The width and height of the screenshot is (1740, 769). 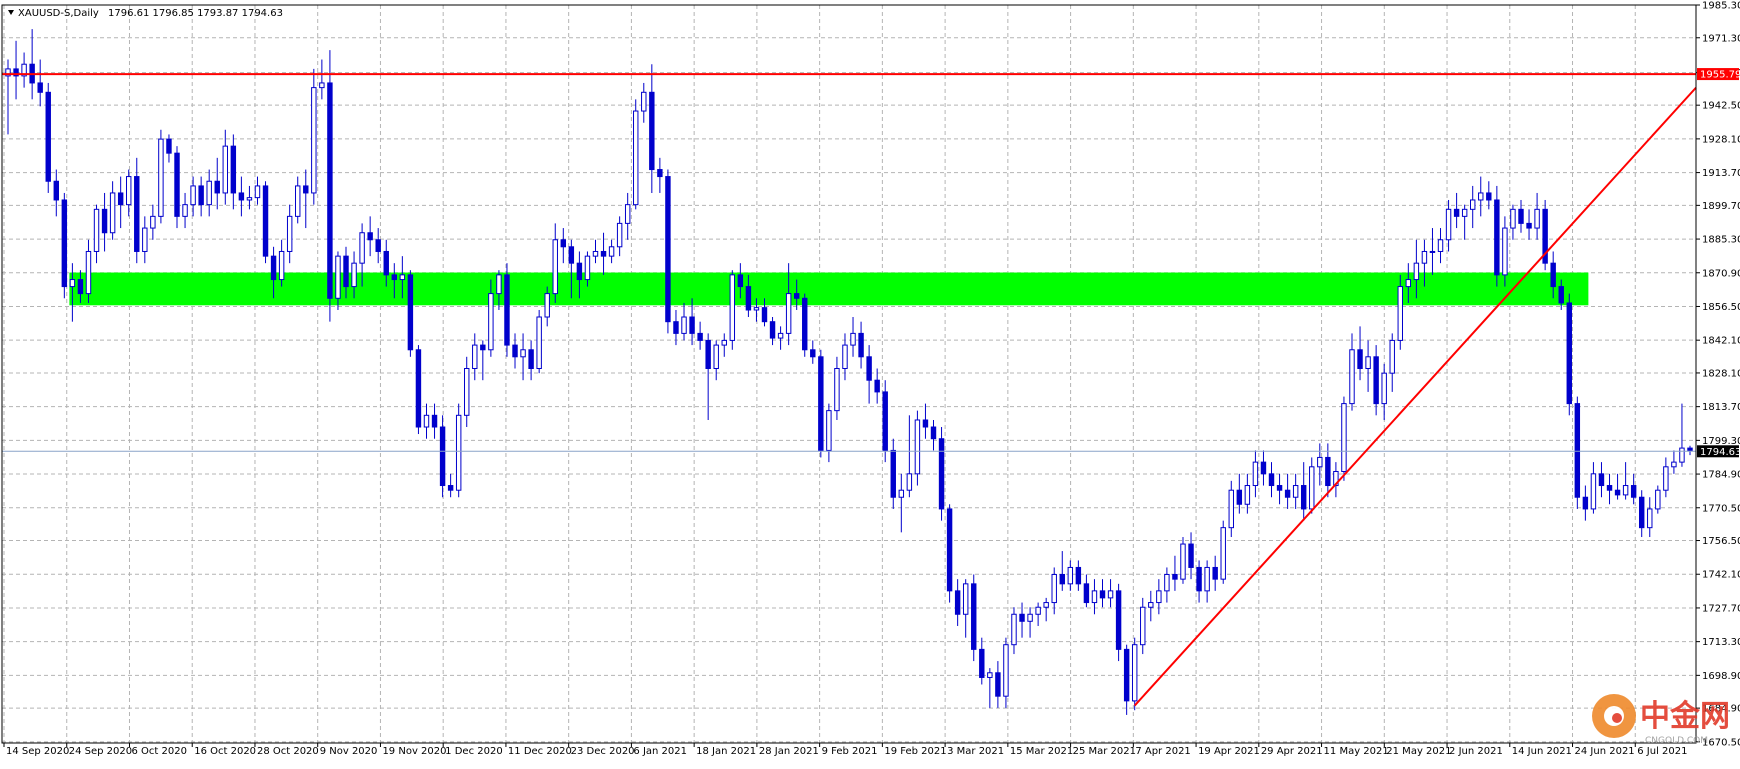 I want to click on x-tick-label: 6 Oct 2020, so click(x=158, y=751).